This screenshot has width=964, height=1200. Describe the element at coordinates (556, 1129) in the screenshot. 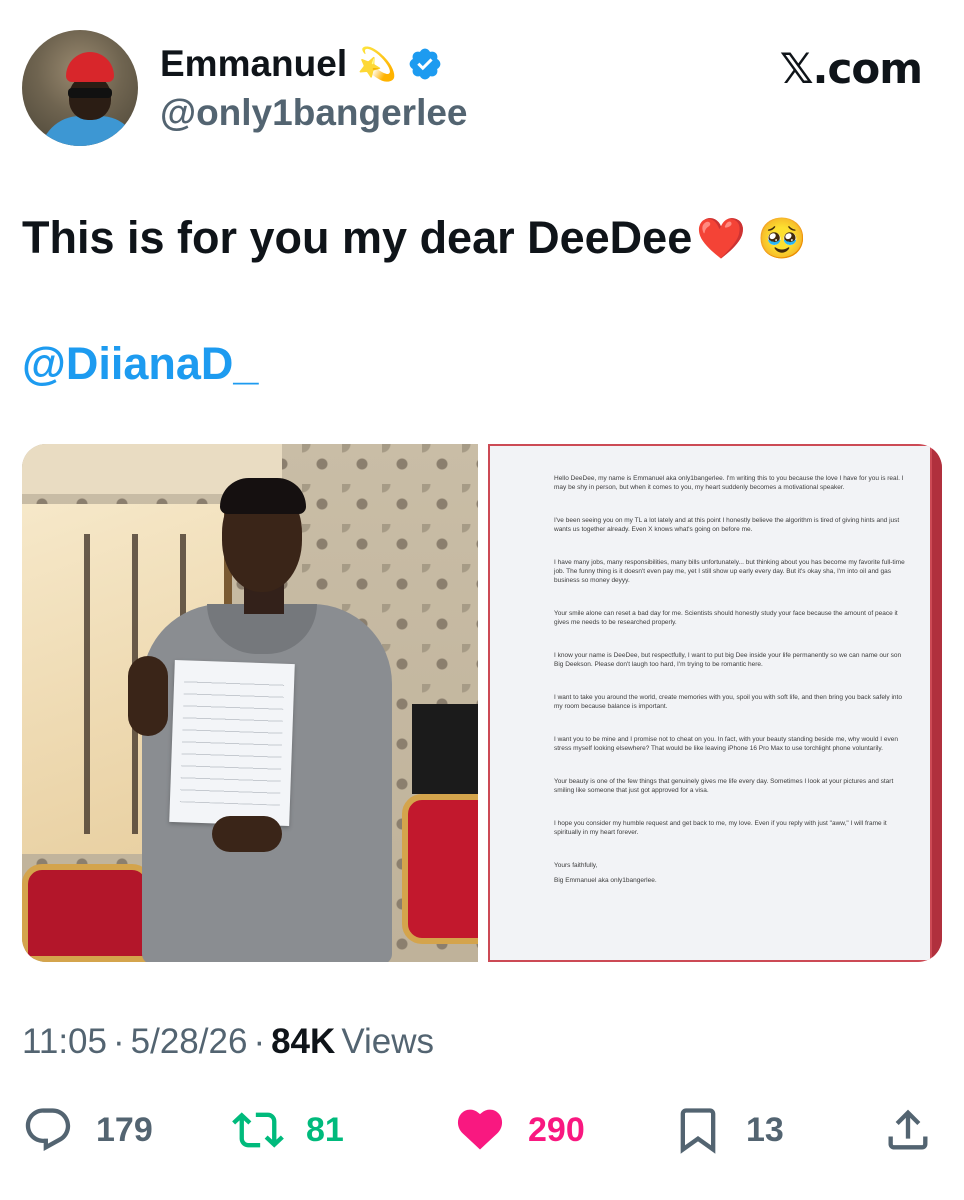

I see `like-count: 290` at that location.